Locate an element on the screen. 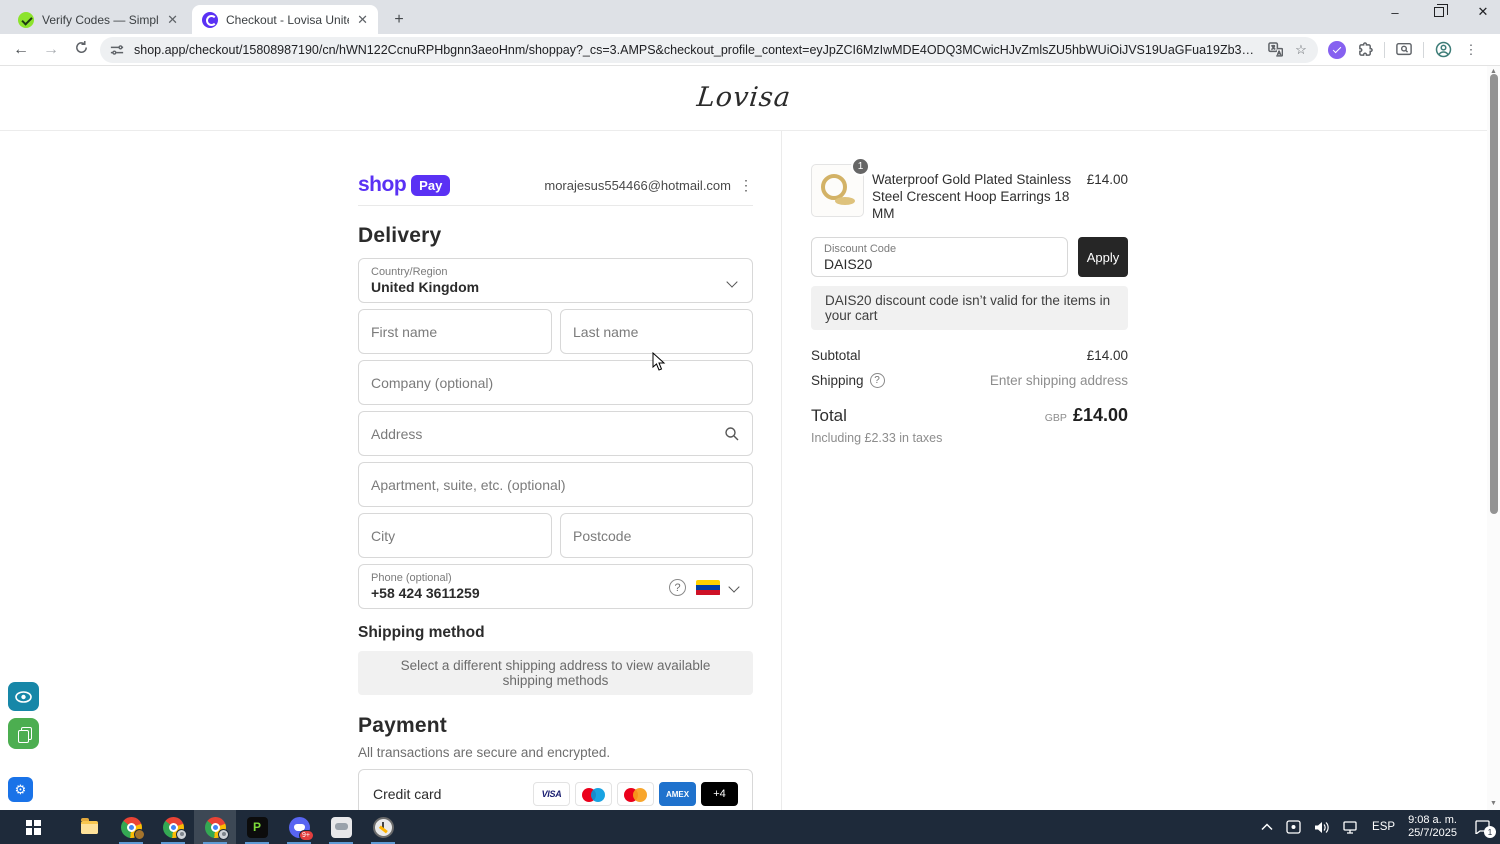  phone-field: Phone (optional) +58 424 3611259 ? is located at coordinates (555, 586).